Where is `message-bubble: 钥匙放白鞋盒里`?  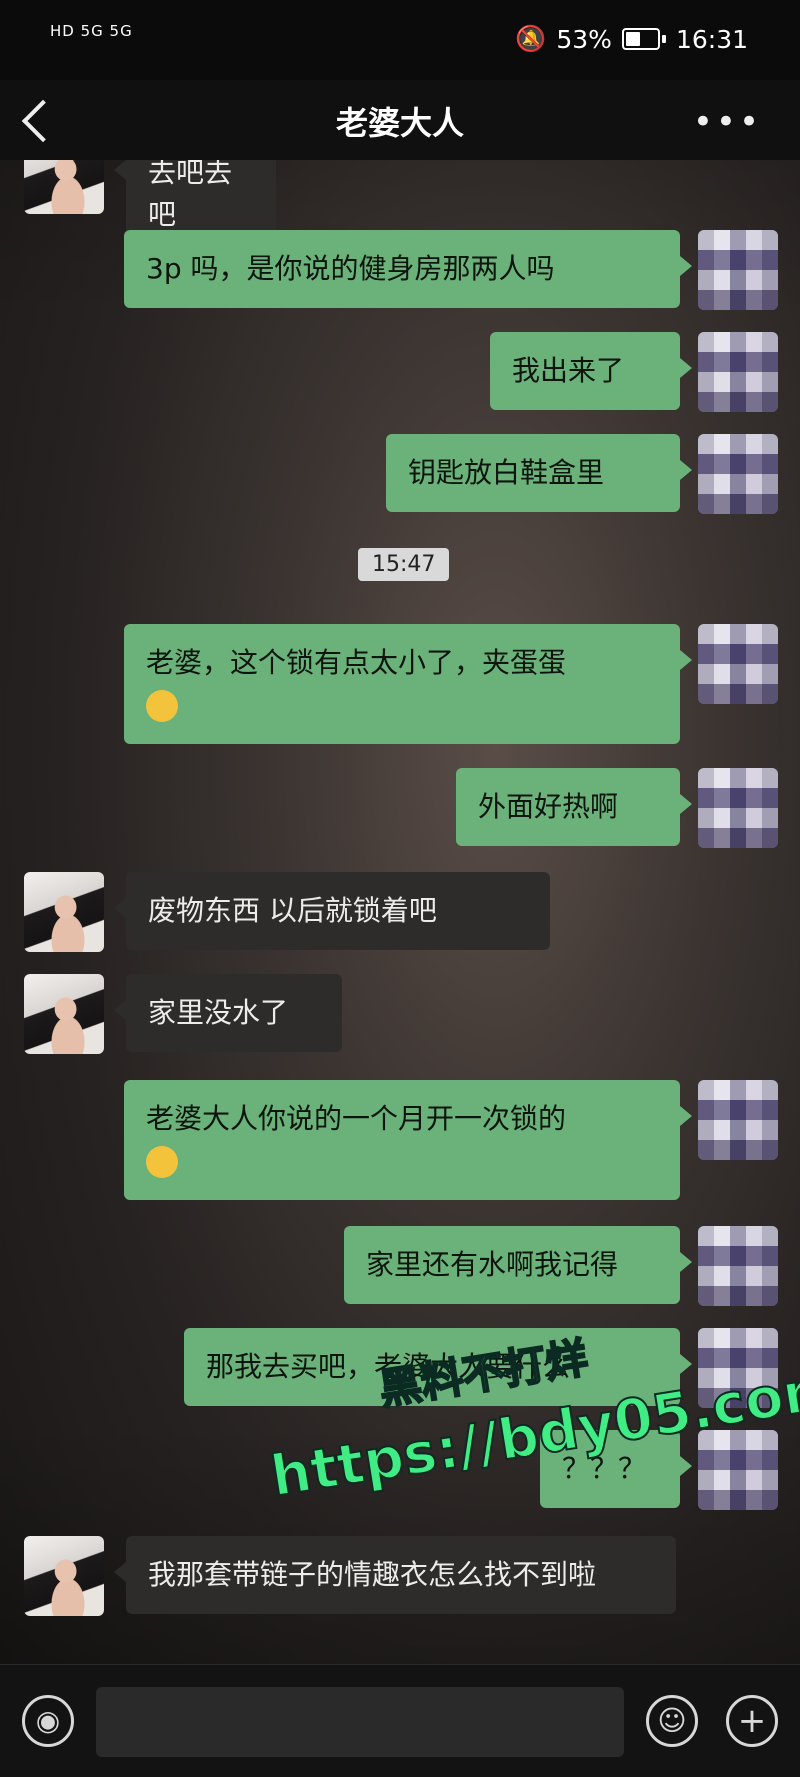
message-bubble: 钥匙放白鞋盒里 is located at coordinates (539, 473).